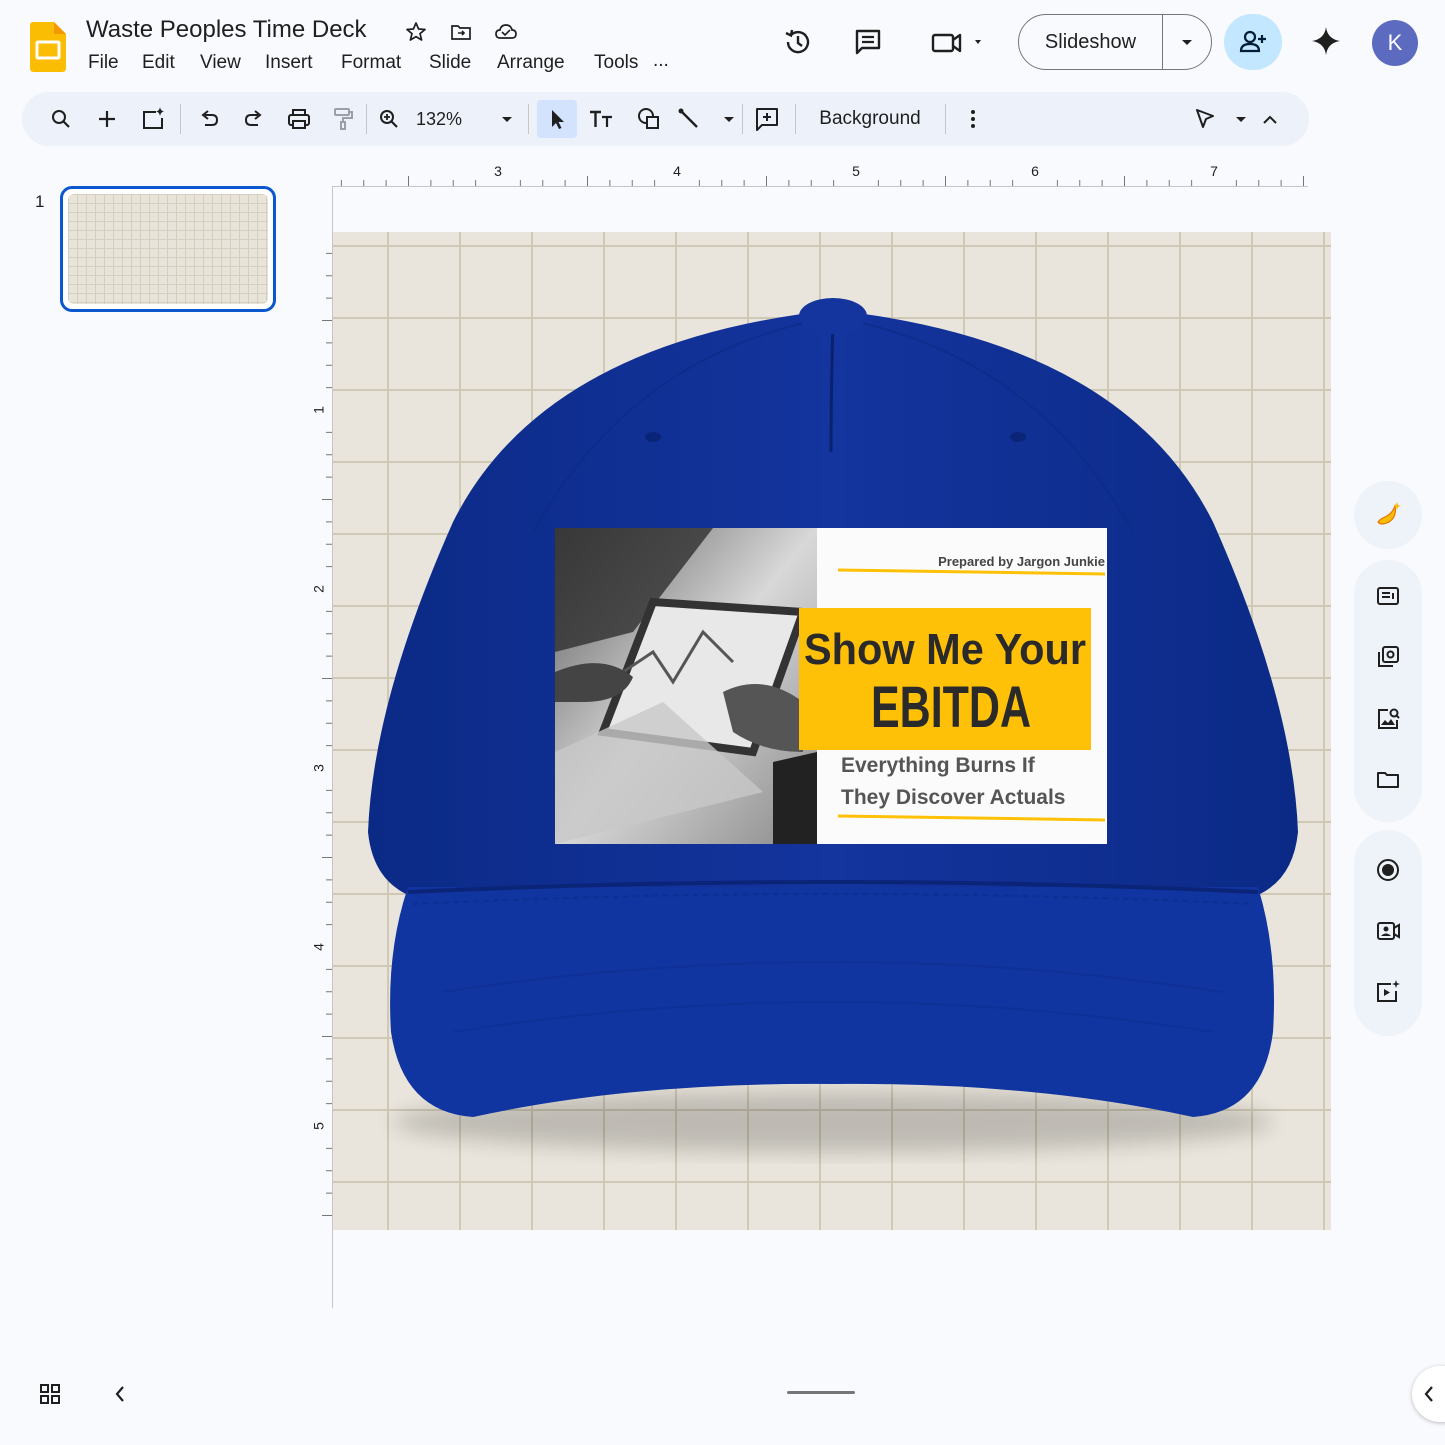 This screenshot has width=1445, height=1445. I want to click on expand-side-panel-button, so click(1428, 1394).